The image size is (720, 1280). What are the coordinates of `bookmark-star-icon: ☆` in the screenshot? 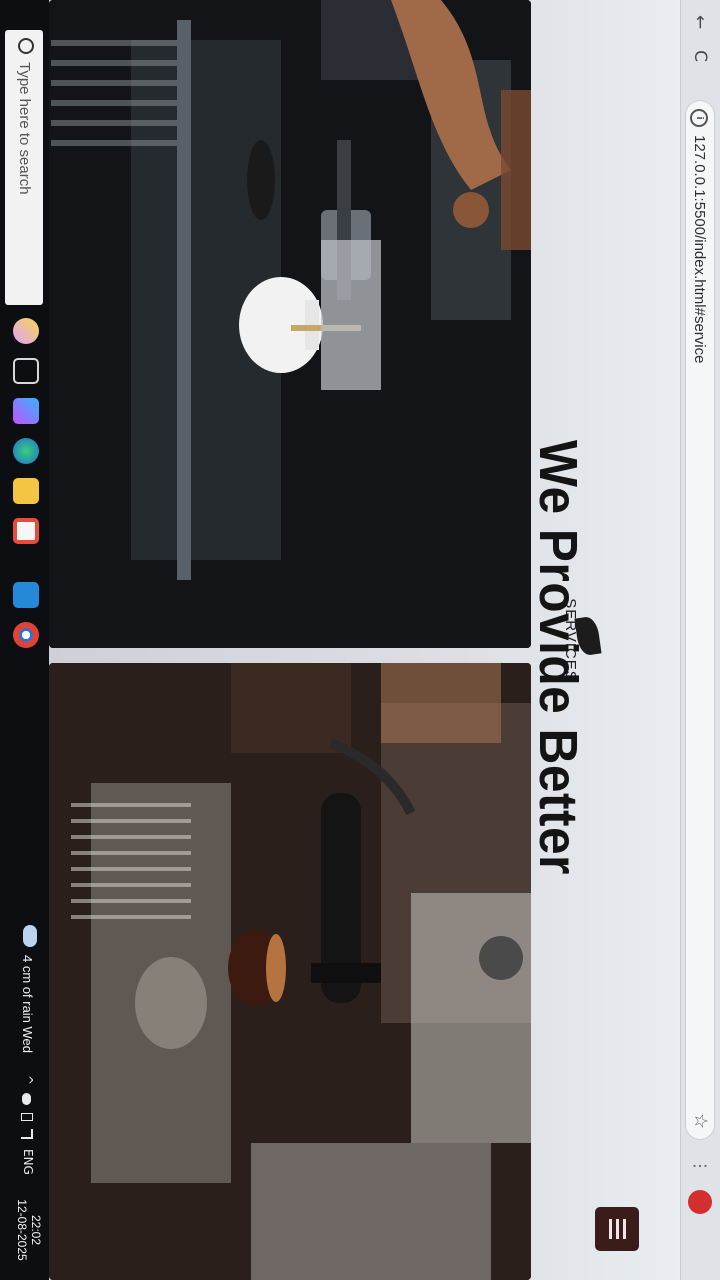 It's located at (700, 1121).